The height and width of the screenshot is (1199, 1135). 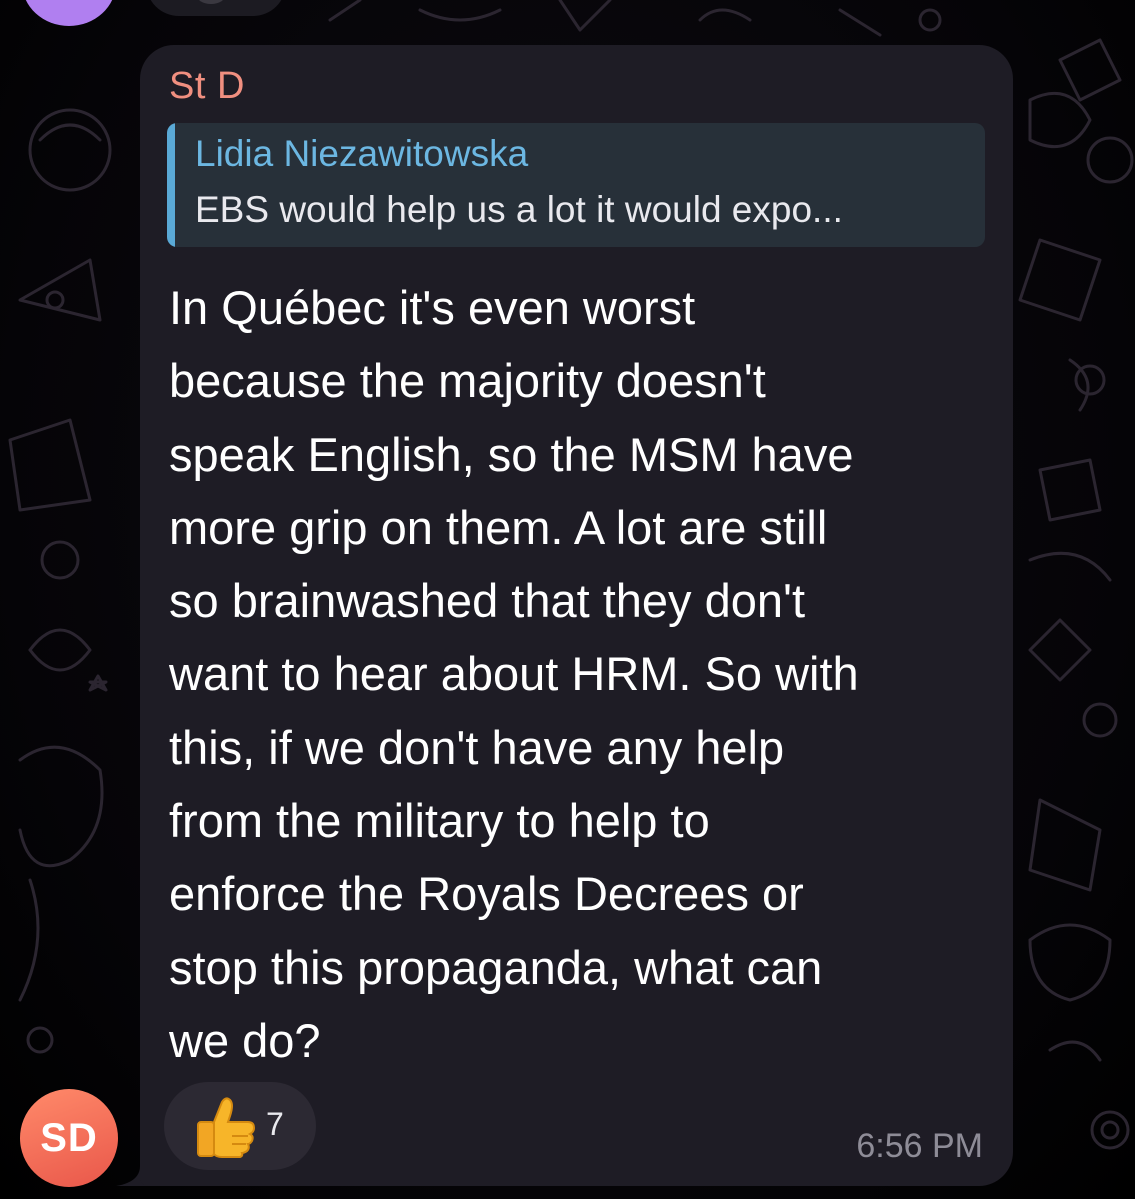 I want to click on previous-message-bubble, so click(x=216, y=8).